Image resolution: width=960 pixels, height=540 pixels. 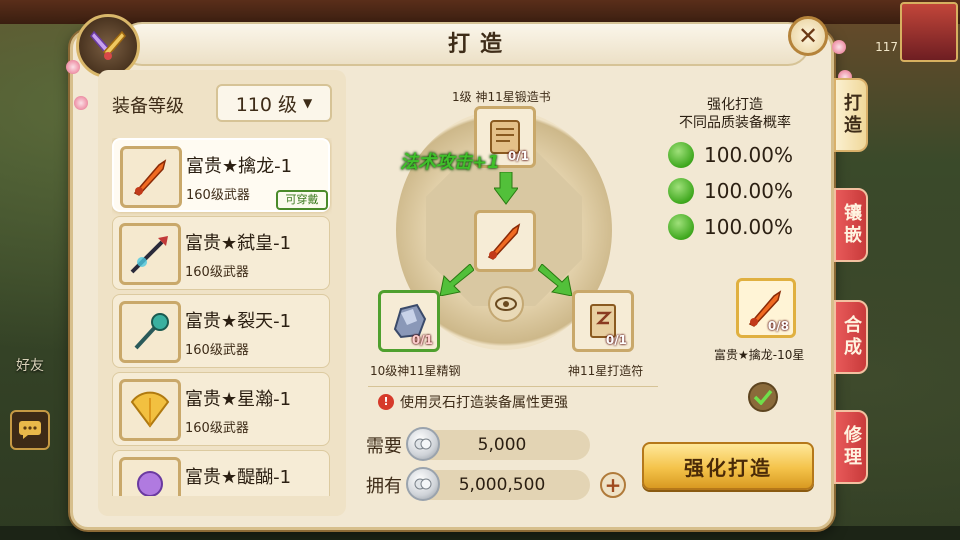 What do you see at coordinates (759, 355) in the screenshot?
I see `result-item-name: 富贵★擒龙-10星` at bounding box center [759, 355].